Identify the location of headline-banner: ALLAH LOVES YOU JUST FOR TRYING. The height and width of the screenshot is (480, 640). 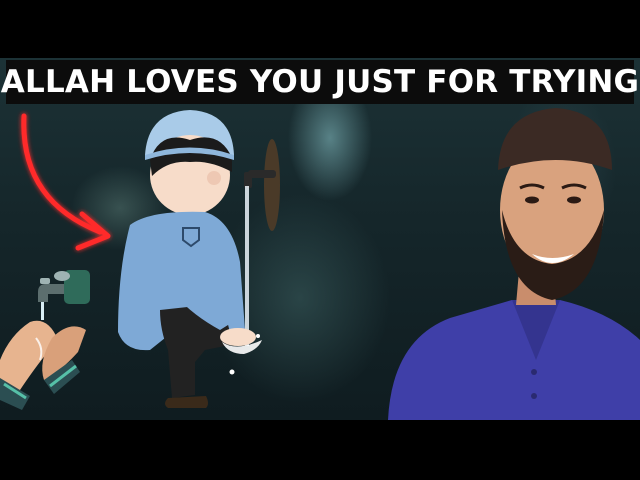
(320, 82).